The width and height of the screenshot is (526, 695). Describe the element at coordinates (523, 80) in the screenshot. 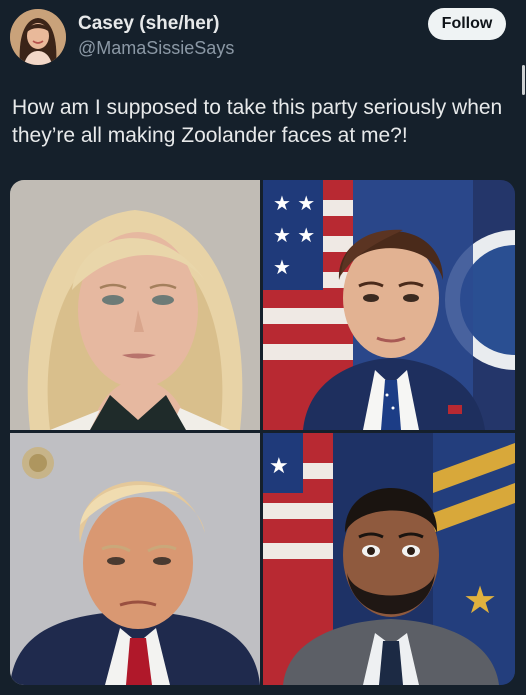

I see `scrollbar` at that location.